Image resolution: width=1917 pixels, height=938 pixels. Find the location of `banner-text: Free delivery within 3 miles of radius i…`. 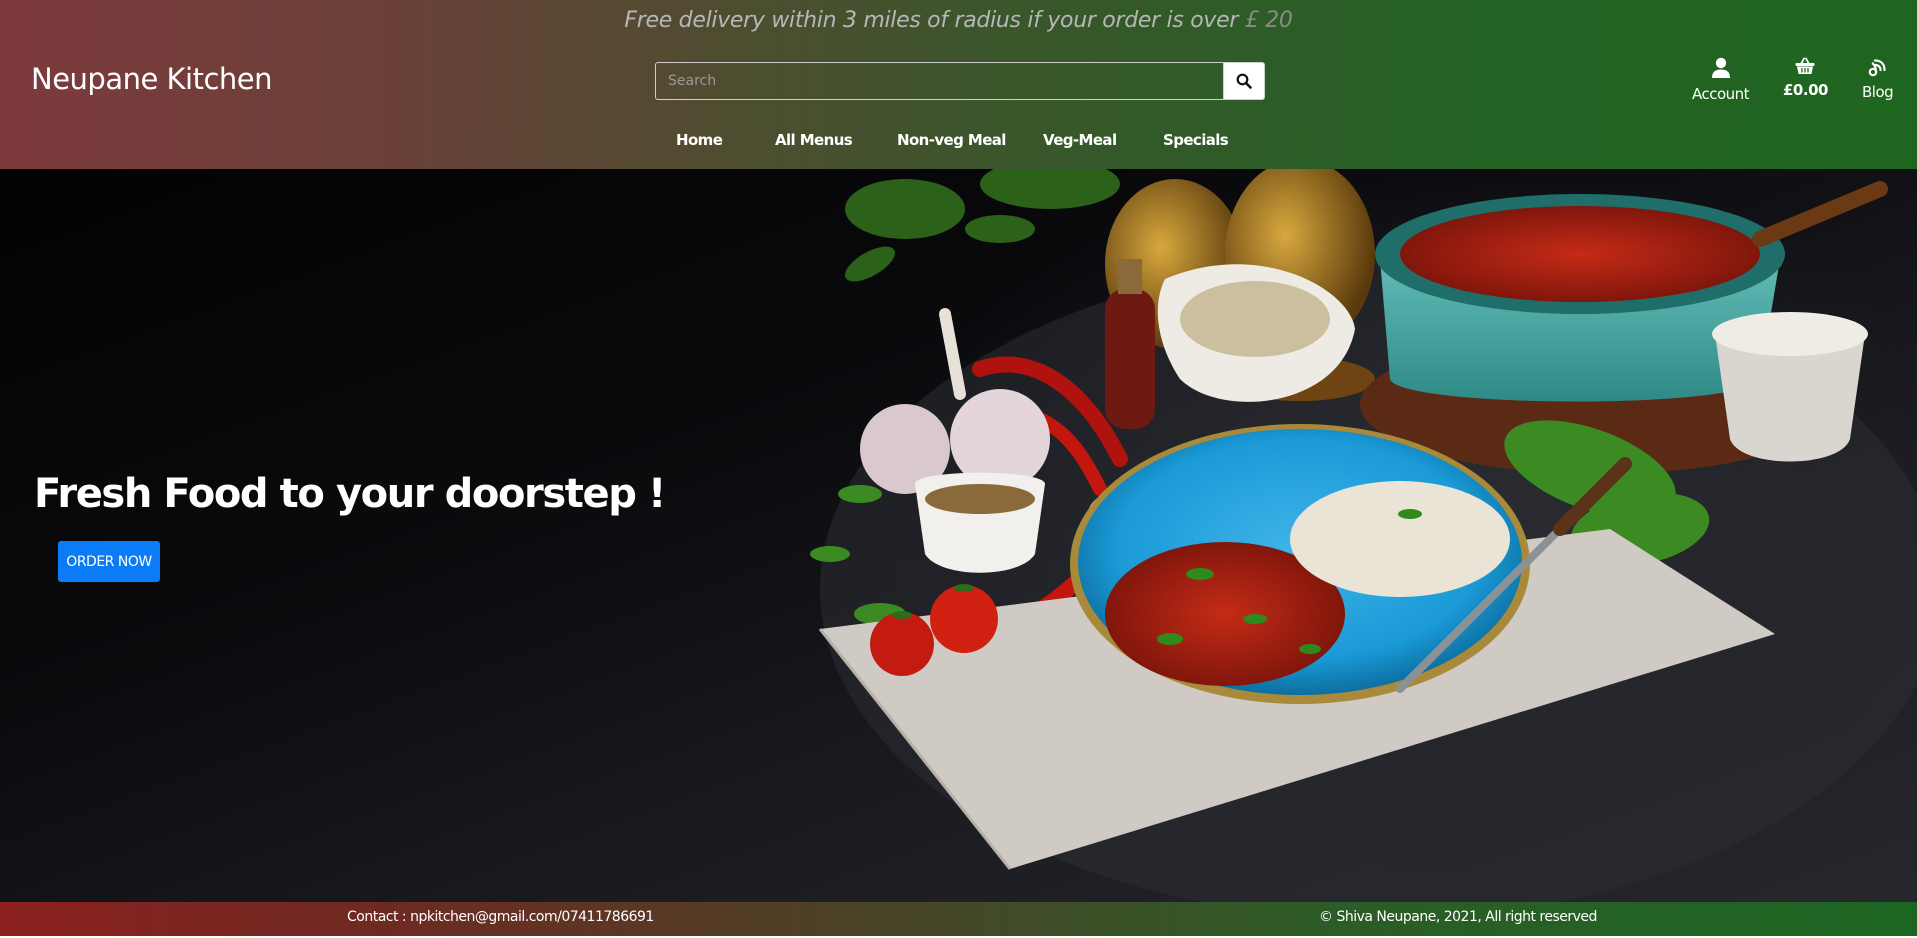

banner-text: Free delivery within 3 miles of radius i… is located at coordinates (931, 20).